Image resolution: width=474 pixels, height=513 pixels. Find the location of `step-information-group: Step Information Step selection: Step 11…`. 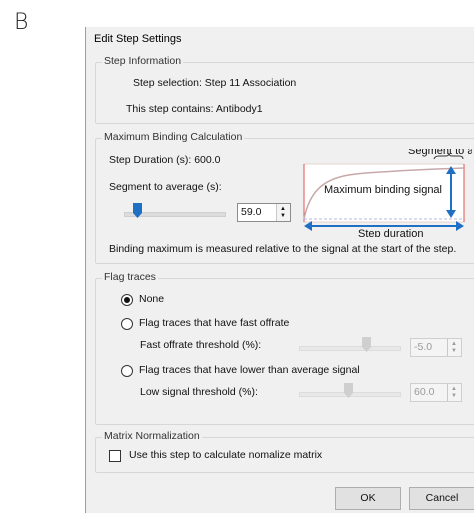

step-information-group: Step Information Step selection: Step 11… is located at coordinates (284, 89).